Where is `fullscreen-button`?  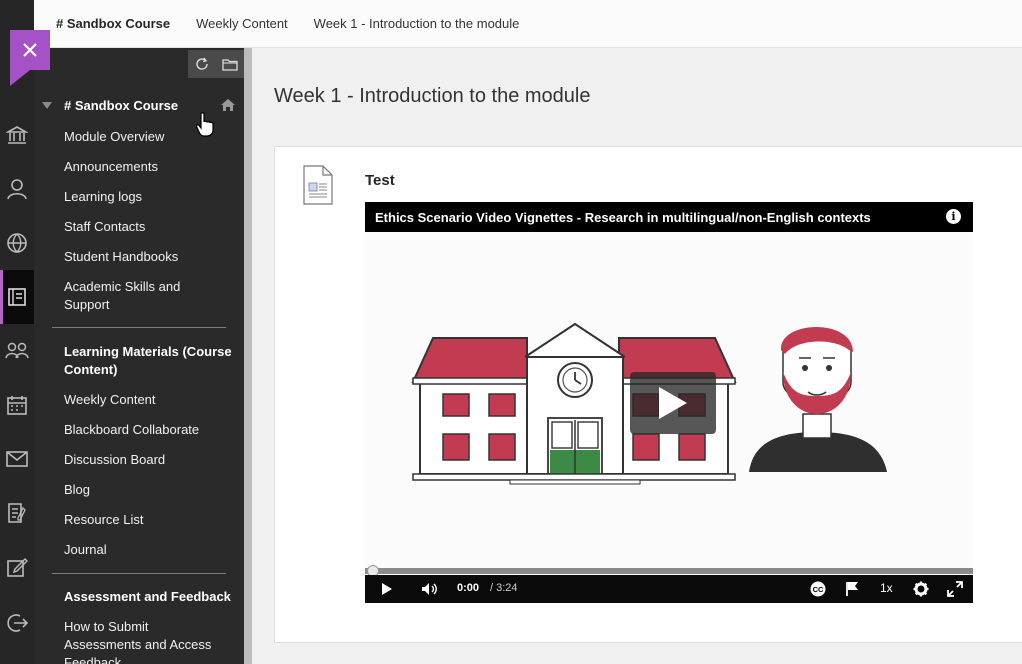 fullscreen-button is located at coordinates (955, 589).